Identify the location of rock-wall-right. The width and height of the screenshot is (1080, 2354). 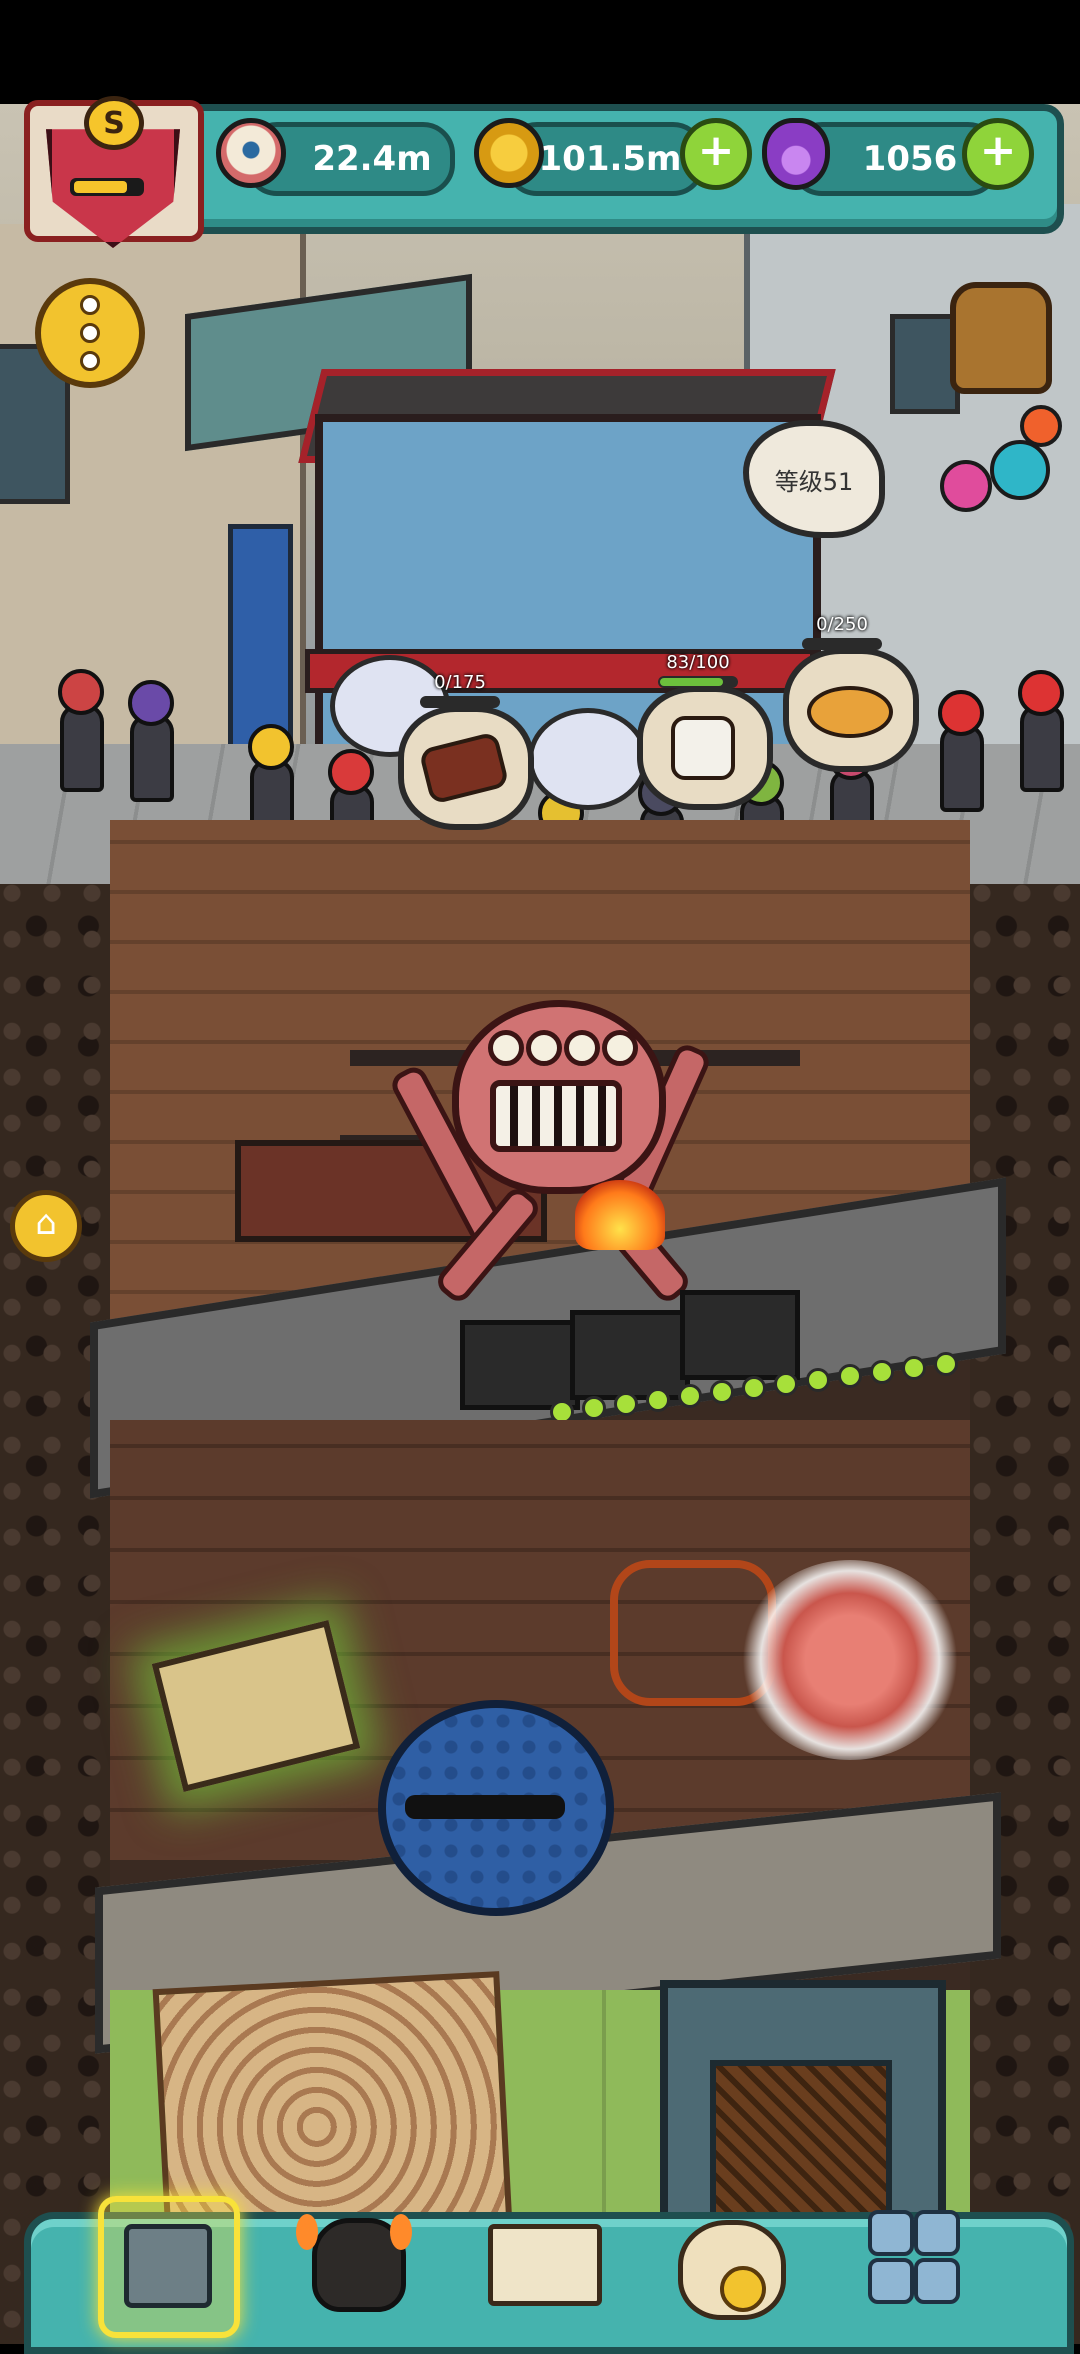
(1025, 1614).